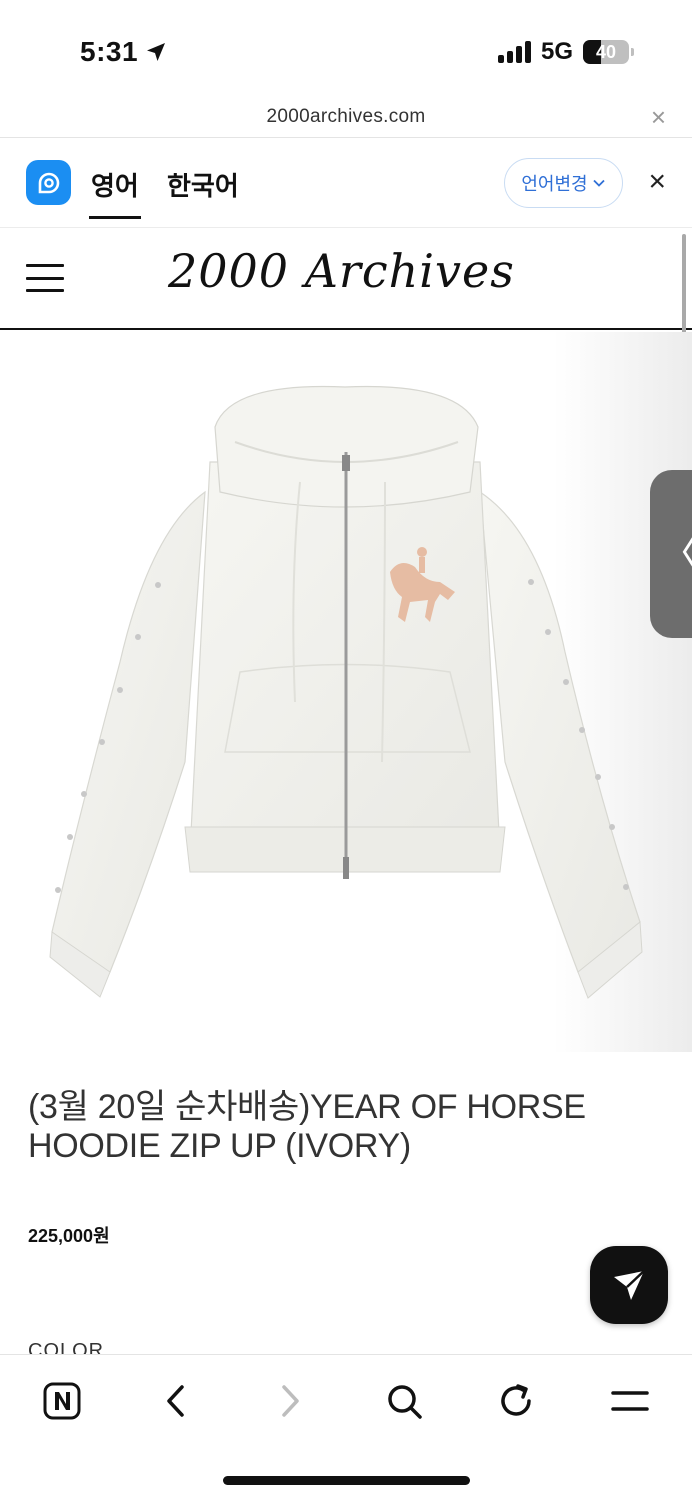  What do you see at coordinates (675, 554) in the screenshot?
I see `chevron-left-icon: 〈` at bounding box center [675, 554].